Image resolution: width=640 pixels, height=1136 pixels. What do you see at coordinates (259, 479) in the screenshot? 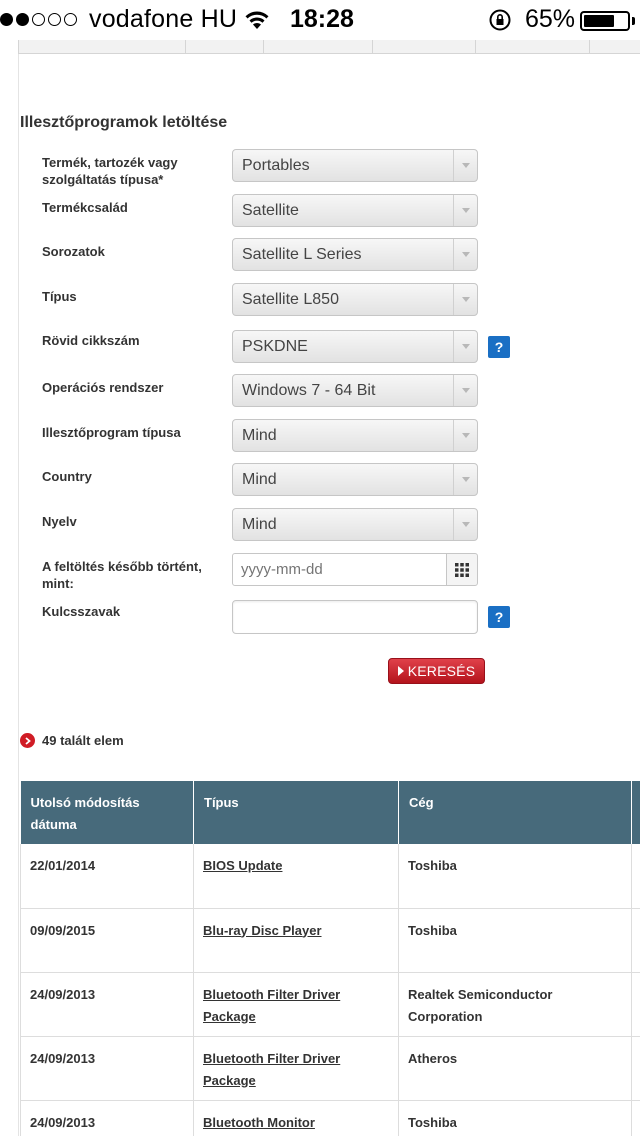
I see `country-value: Mind` at bounding box center [259, 479].